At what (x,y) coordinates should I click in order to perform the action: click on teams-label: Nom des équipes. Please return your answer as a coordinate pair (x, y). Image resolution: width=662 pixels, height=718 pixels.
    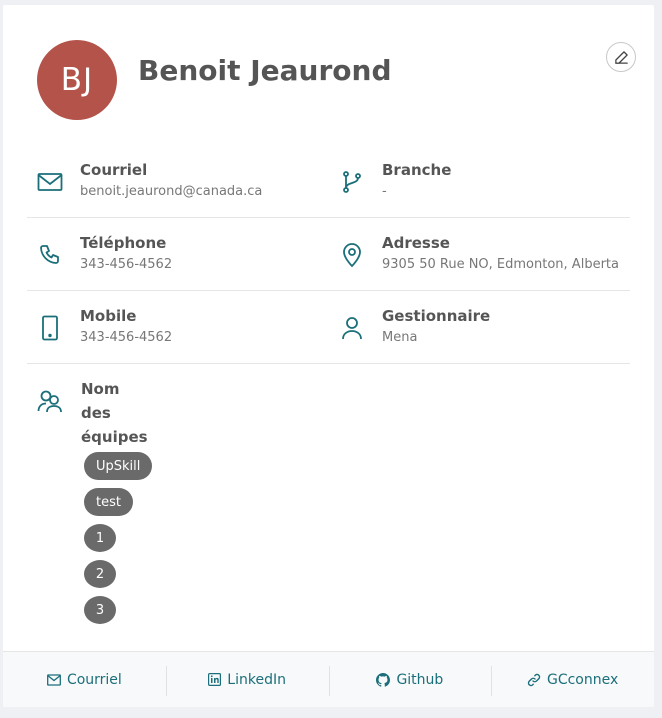
    Looking at the image, I should click on (114, 413).